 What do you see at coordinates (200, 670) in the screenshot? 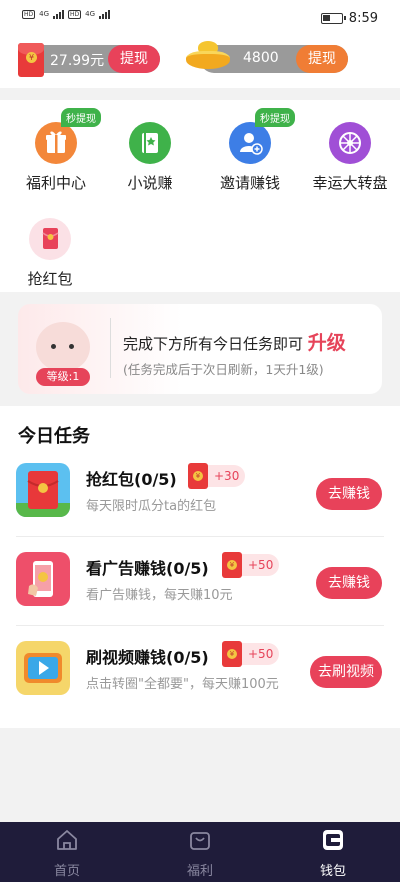
I see `task-row: 刷视频赚钱(0/5) +50 点击转圈"全都要"，每天赚100元 去刷视频` at bounding box center [200, 670].